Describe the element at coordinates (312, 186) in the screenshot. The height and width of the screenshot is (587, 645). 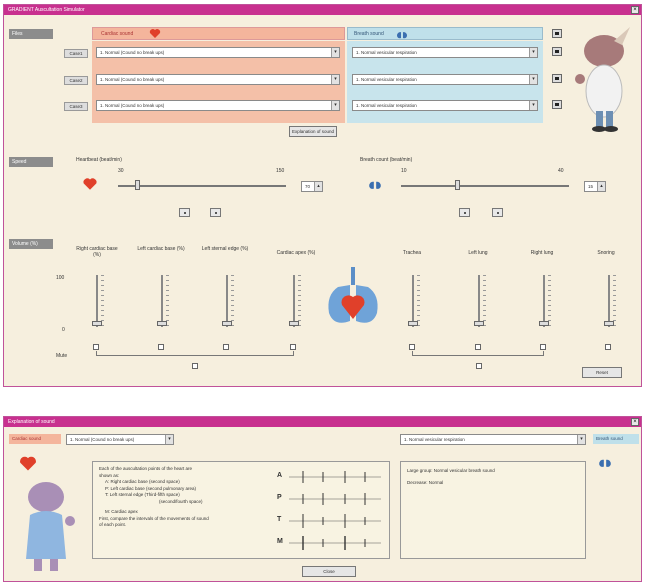
I see `heartbeat-value-field: 70 ▴` at that location.